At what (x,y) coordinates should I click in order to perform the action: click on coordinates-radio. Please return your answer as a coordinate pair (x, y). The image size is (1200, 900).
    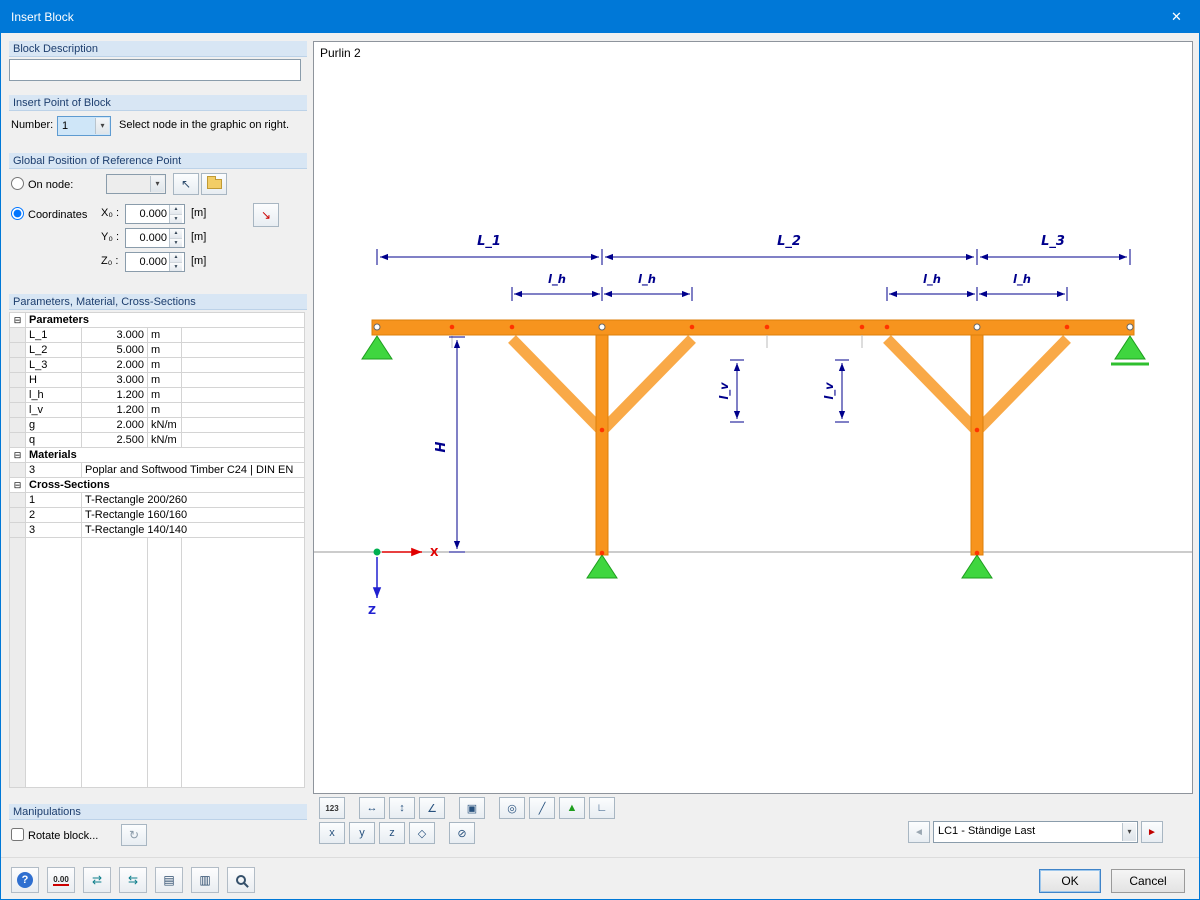
    Looking at the image, I should click on (17, 213).